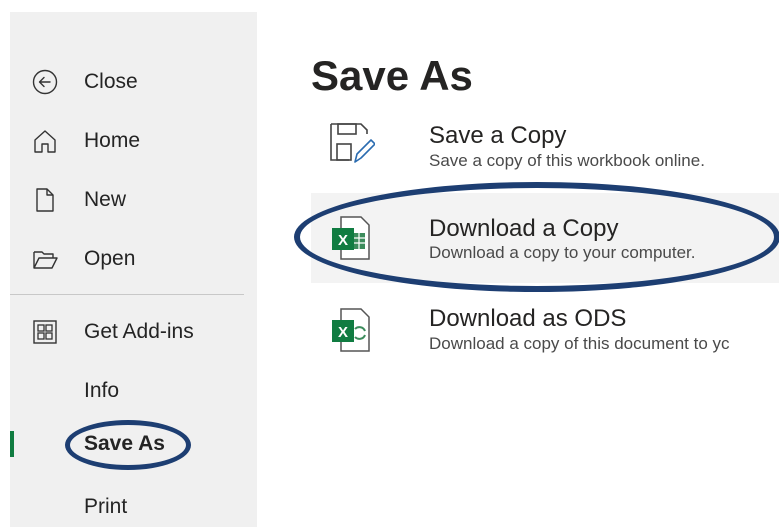 The image size is (779, 530). What do you see at coordinates (351, 144) in the screenshot?
I see `save-copy-icon` at bounding box center [351, 144].